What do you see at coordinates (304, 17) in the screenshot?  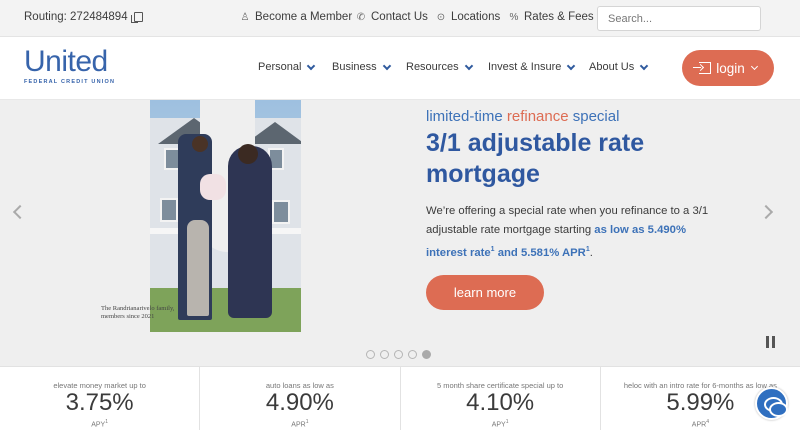 I see `become-member-label: Become a Member` at bounding box center [304, 17].